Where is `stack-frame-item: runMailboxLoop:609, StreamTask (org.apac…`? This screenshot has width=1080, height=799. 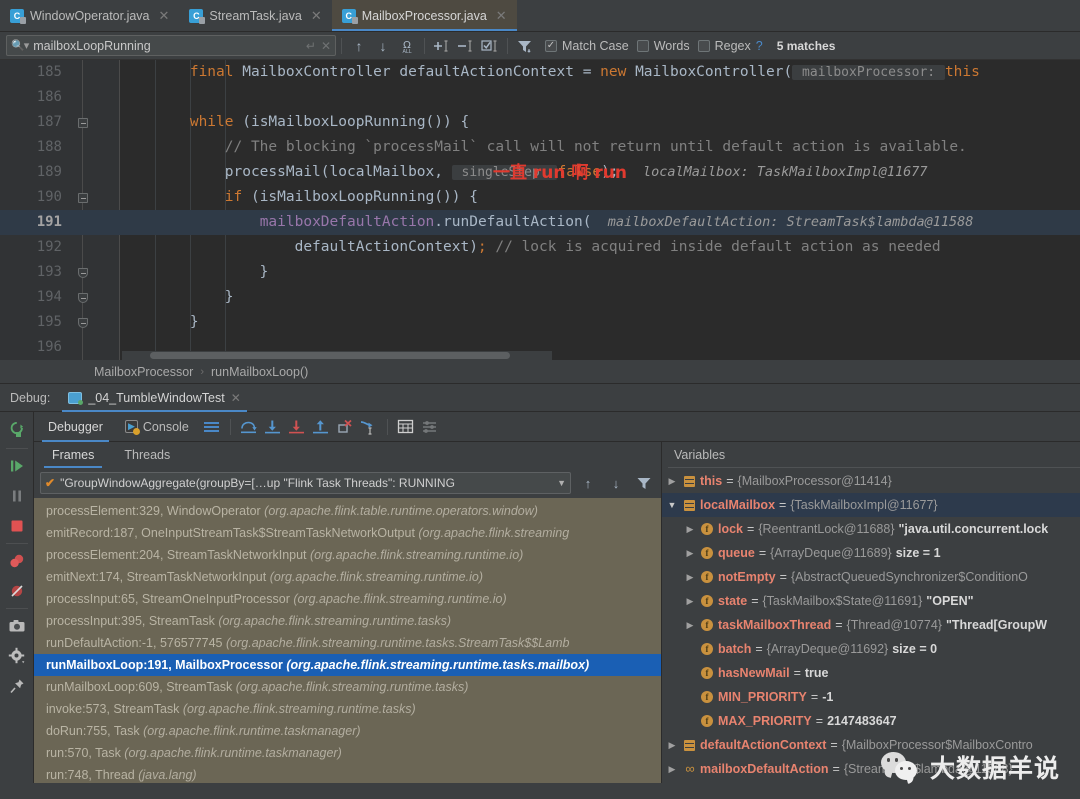
stack-frame-item: runMailboxLoop:609, StreamTask (org.apac… is located at coordinates (347, 687).